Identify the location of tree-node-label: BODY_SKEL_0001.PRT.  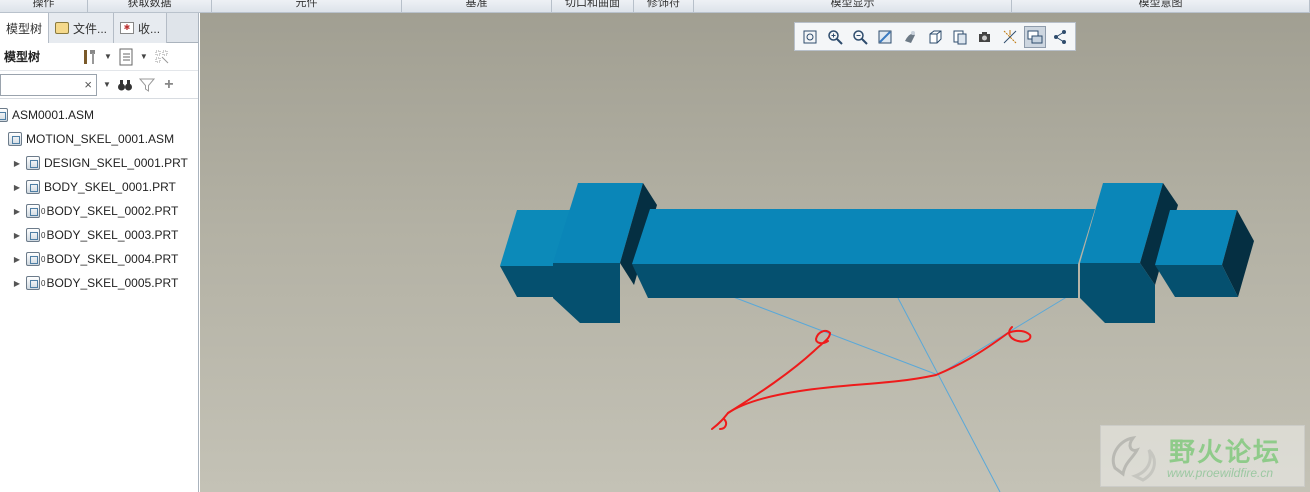
(110, 187).